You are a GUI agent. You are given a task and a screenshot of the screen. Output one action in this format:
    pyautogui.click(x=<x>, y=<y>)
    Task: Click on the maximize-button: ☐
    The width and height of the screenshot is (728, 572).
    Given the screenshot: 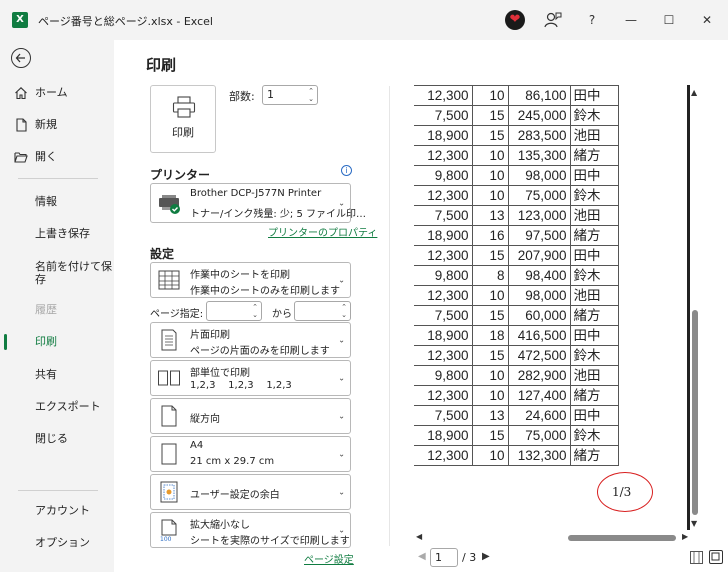 What is the action you would take?
    pyautogui.click(x=669, y=20)
    